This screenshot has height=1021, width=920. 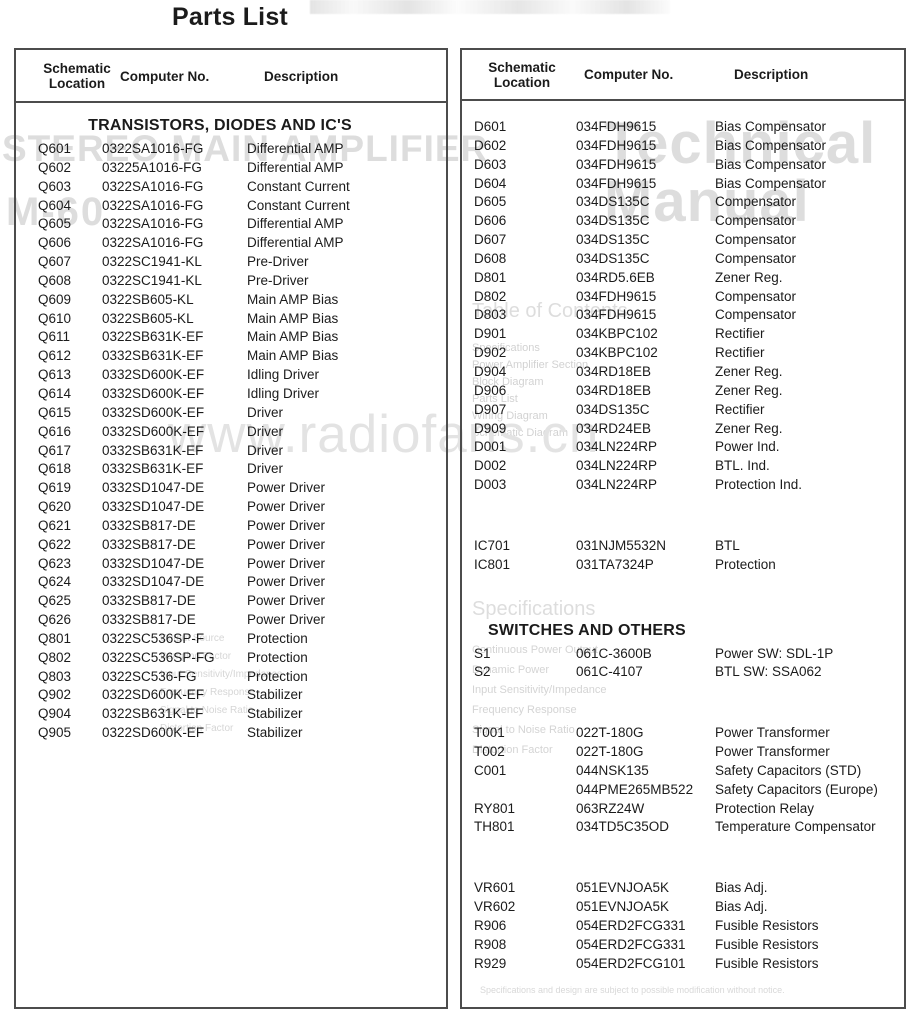 What do you see at coordinates (231, 470) in the screenshot?
I see `table-row: Q618 0332SB631K-EF Driver` at bounding box center [231, 470].